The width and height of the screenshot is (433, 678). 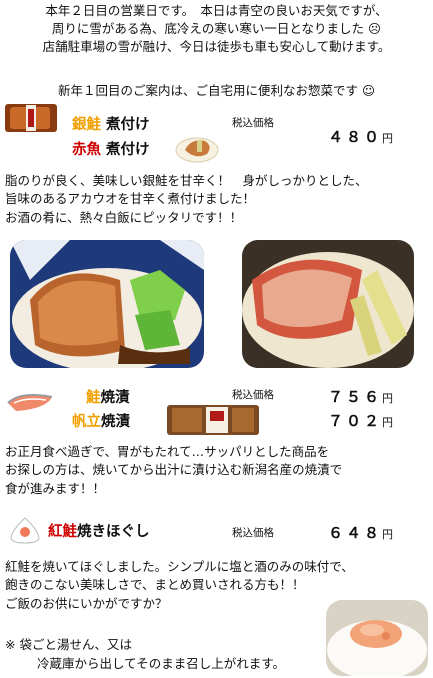 What do you see at coordinates (361, 421) in the screenshot?
I see `product2-price-hotate: ７０２円` at bounding box center [361, 421].